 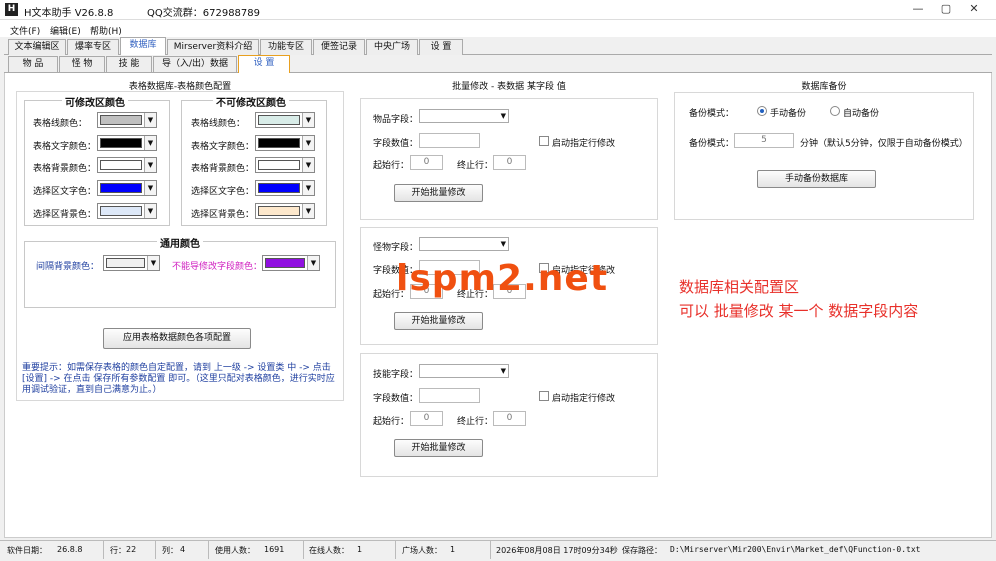 What do you see at coordinates (68, 267) in the screenshot?
I see `interval-bg-label: 间隔背景颜色：` at bounding box center [68, 267].